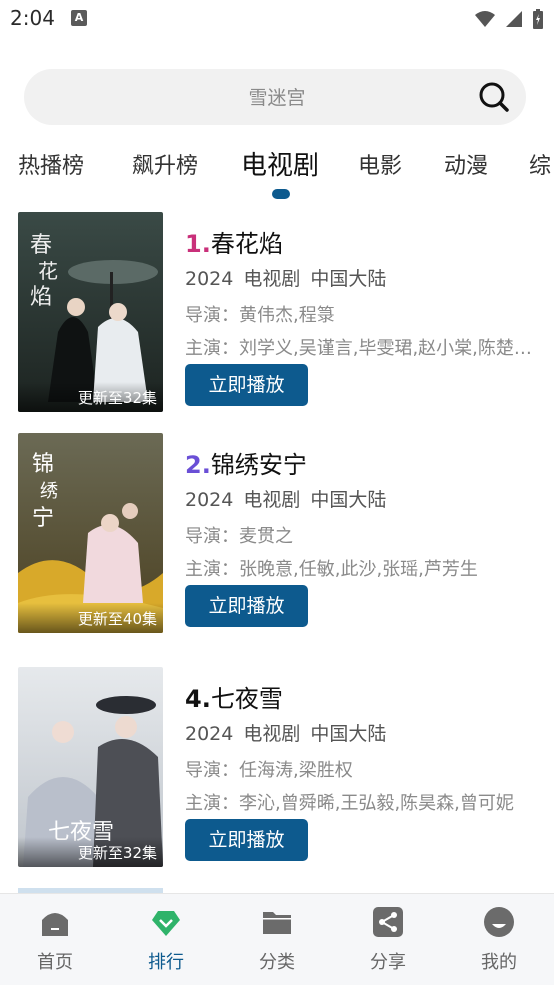 Image resolution: width=554 pixels, height=985 pixels. Describe the element at coordinates (43, 464) in the screenshot. I see `svg-text: 锦` at that location.